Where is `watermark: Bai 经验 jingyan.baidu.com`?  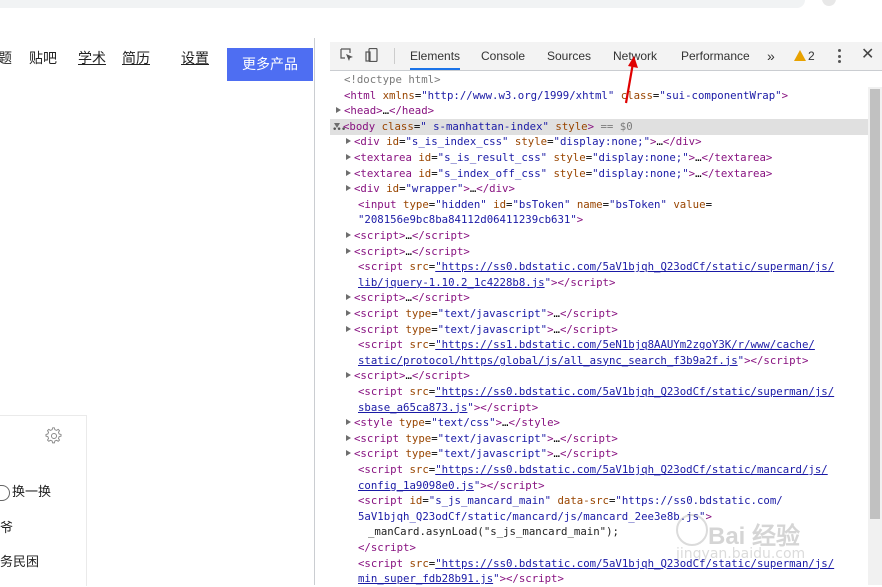 watermark: Bai 经验 jingyan.baidu.com is located at coordinates (776, 542).